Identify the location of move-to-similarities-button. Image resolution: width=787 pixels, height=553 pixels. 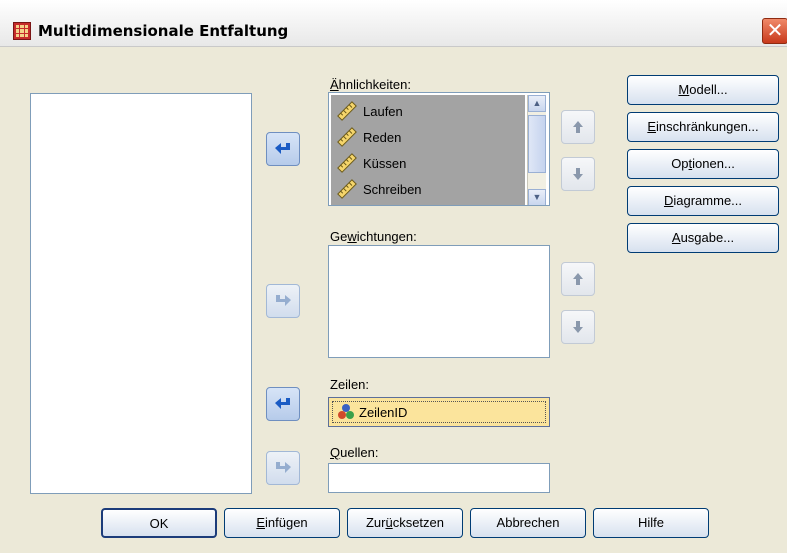
(283, 149).